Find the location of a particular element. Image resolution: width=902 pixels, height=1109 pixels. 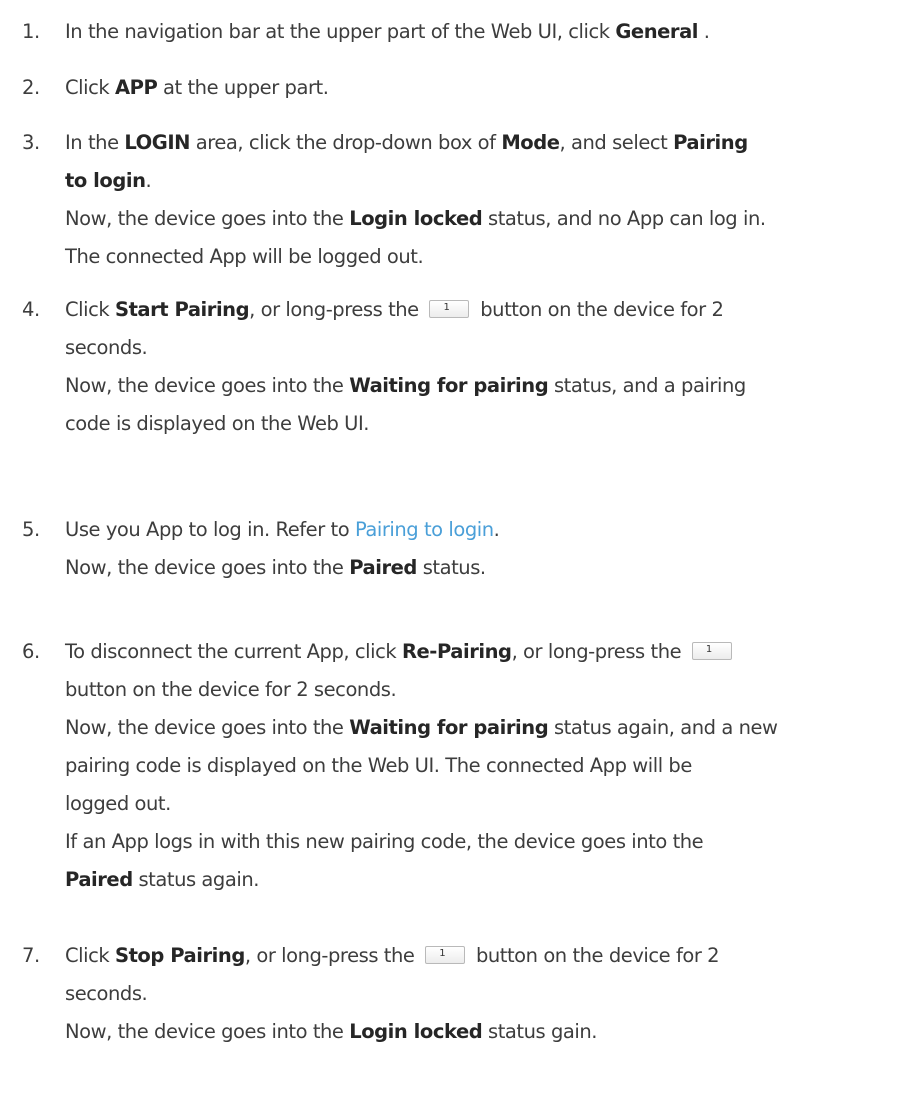

step-line: to login. is located at coordinates (108, 180).